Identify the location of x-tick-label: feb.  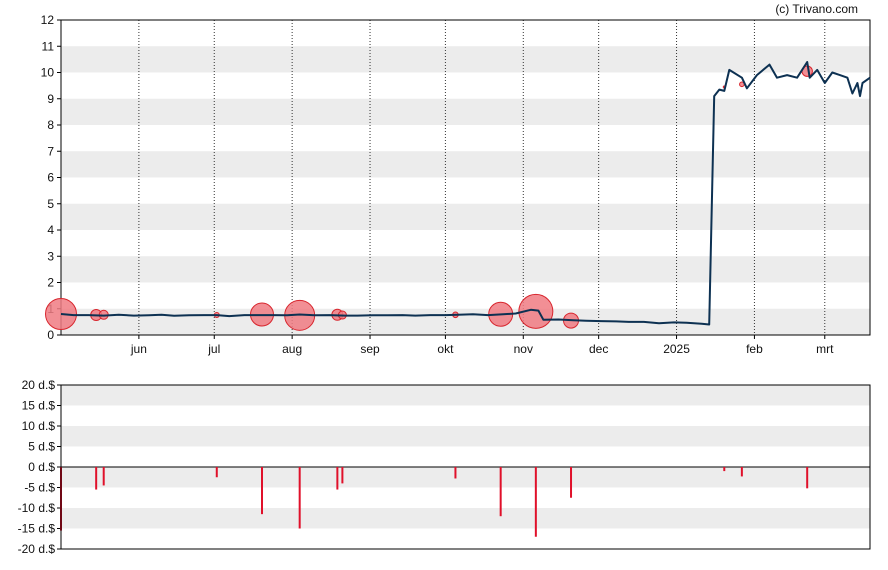
(754, 349).